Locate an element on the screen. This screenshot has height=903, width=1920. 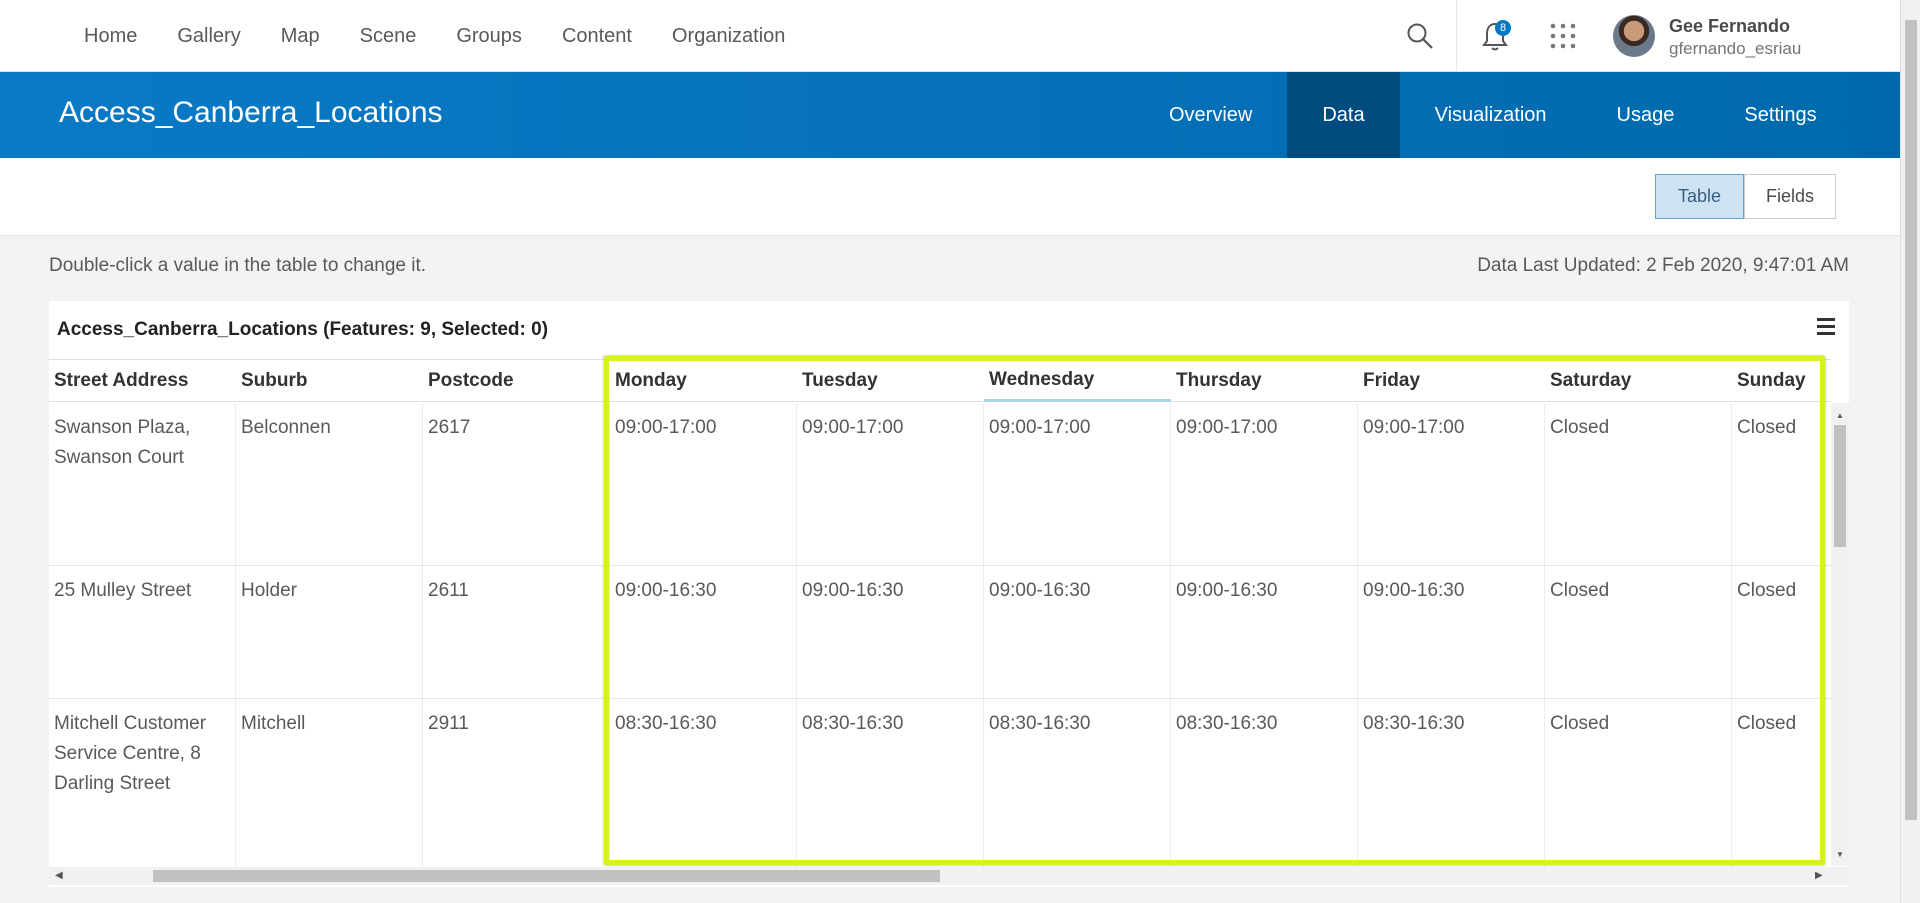
apps-grid-icon is located at coordinates (1563, 36).